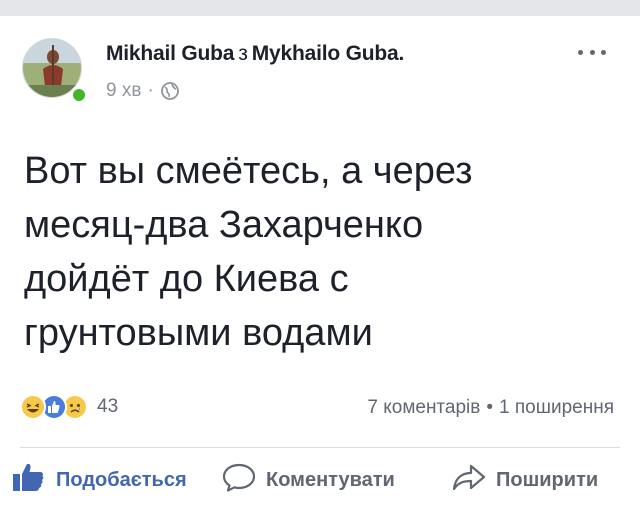 The image size is (640, 512). I want to click on share-button: Поширити, so click(525, 480).